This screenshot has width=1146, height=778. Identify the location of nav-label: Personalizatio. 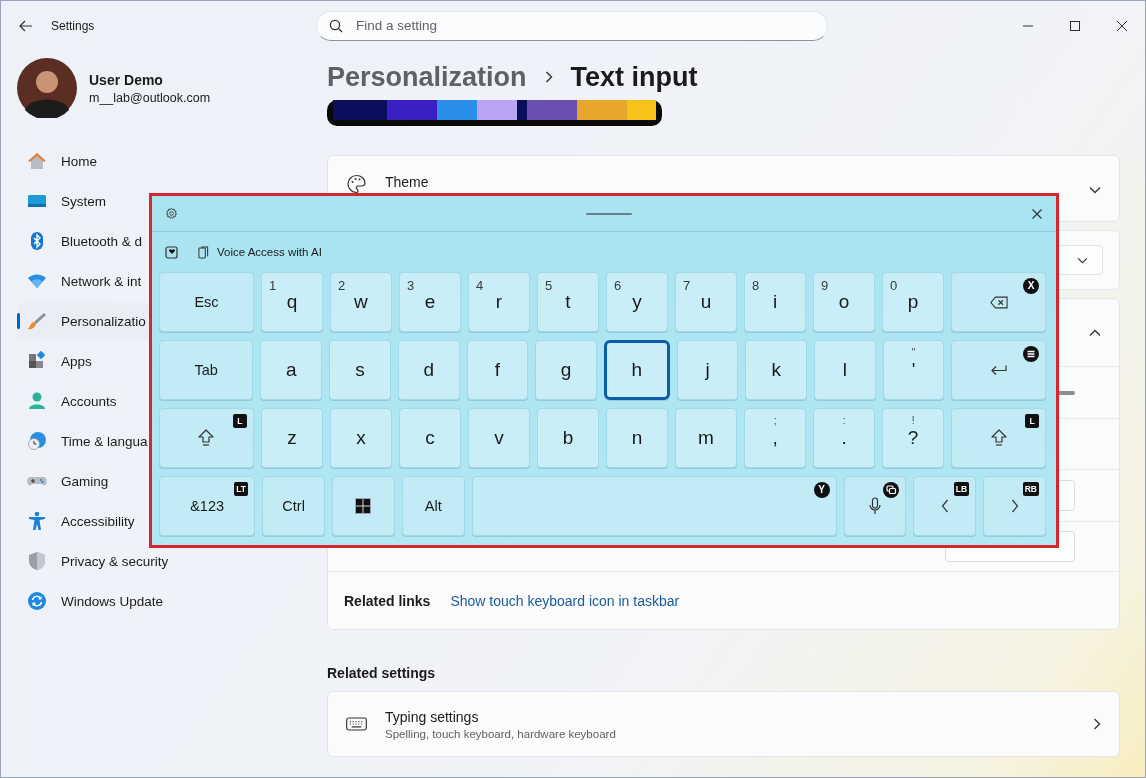
(103, 321).